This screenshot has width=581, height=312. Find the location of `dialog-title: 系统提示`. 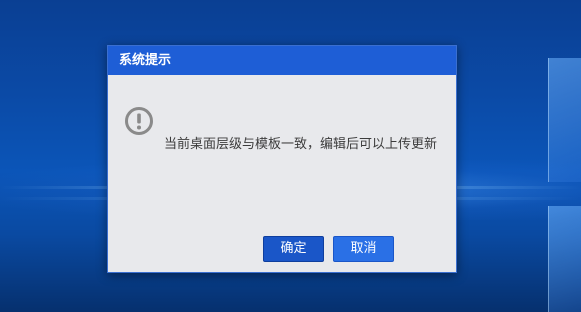

dialog-title: 系统提示 is located at coordinates (145, 60).